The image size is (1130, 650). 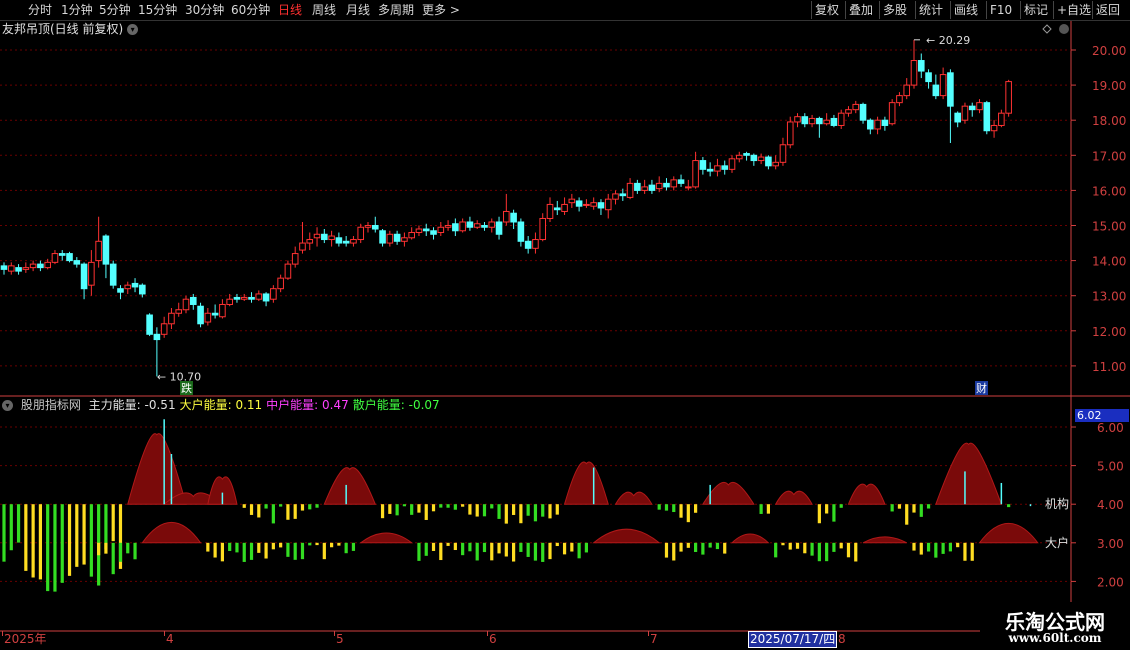 I want to click on date-cursor-label: 2025/07/17/四, so click(x=793, y=639).